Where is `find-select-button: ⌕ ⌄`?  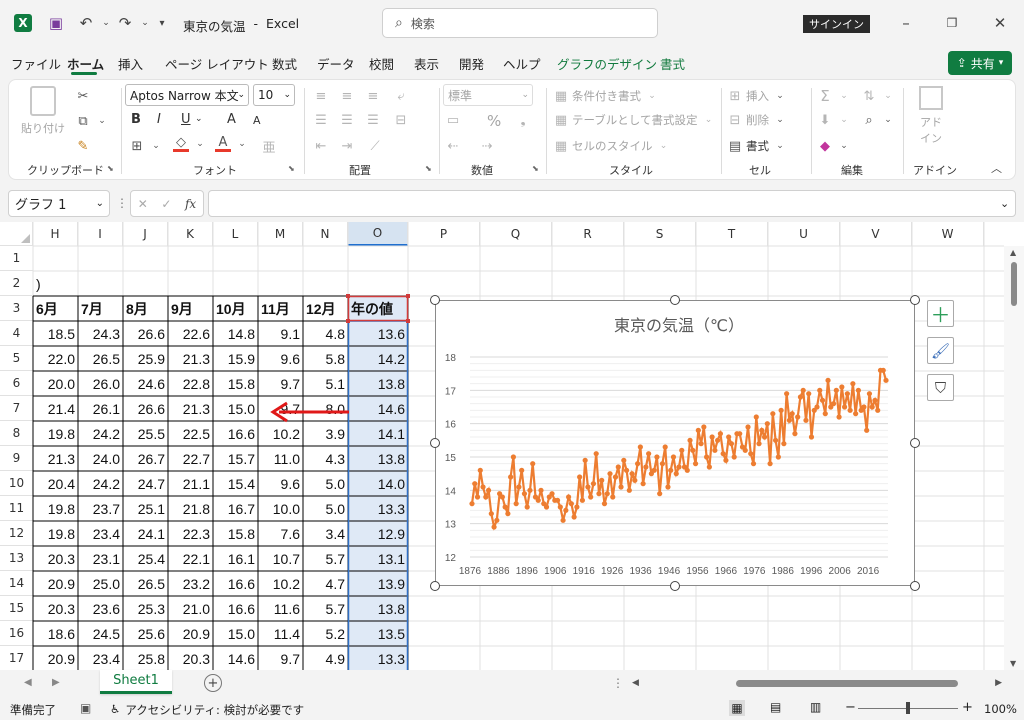 find-select-button: ⌕ ⌄ is located at coordinates (878, 120).